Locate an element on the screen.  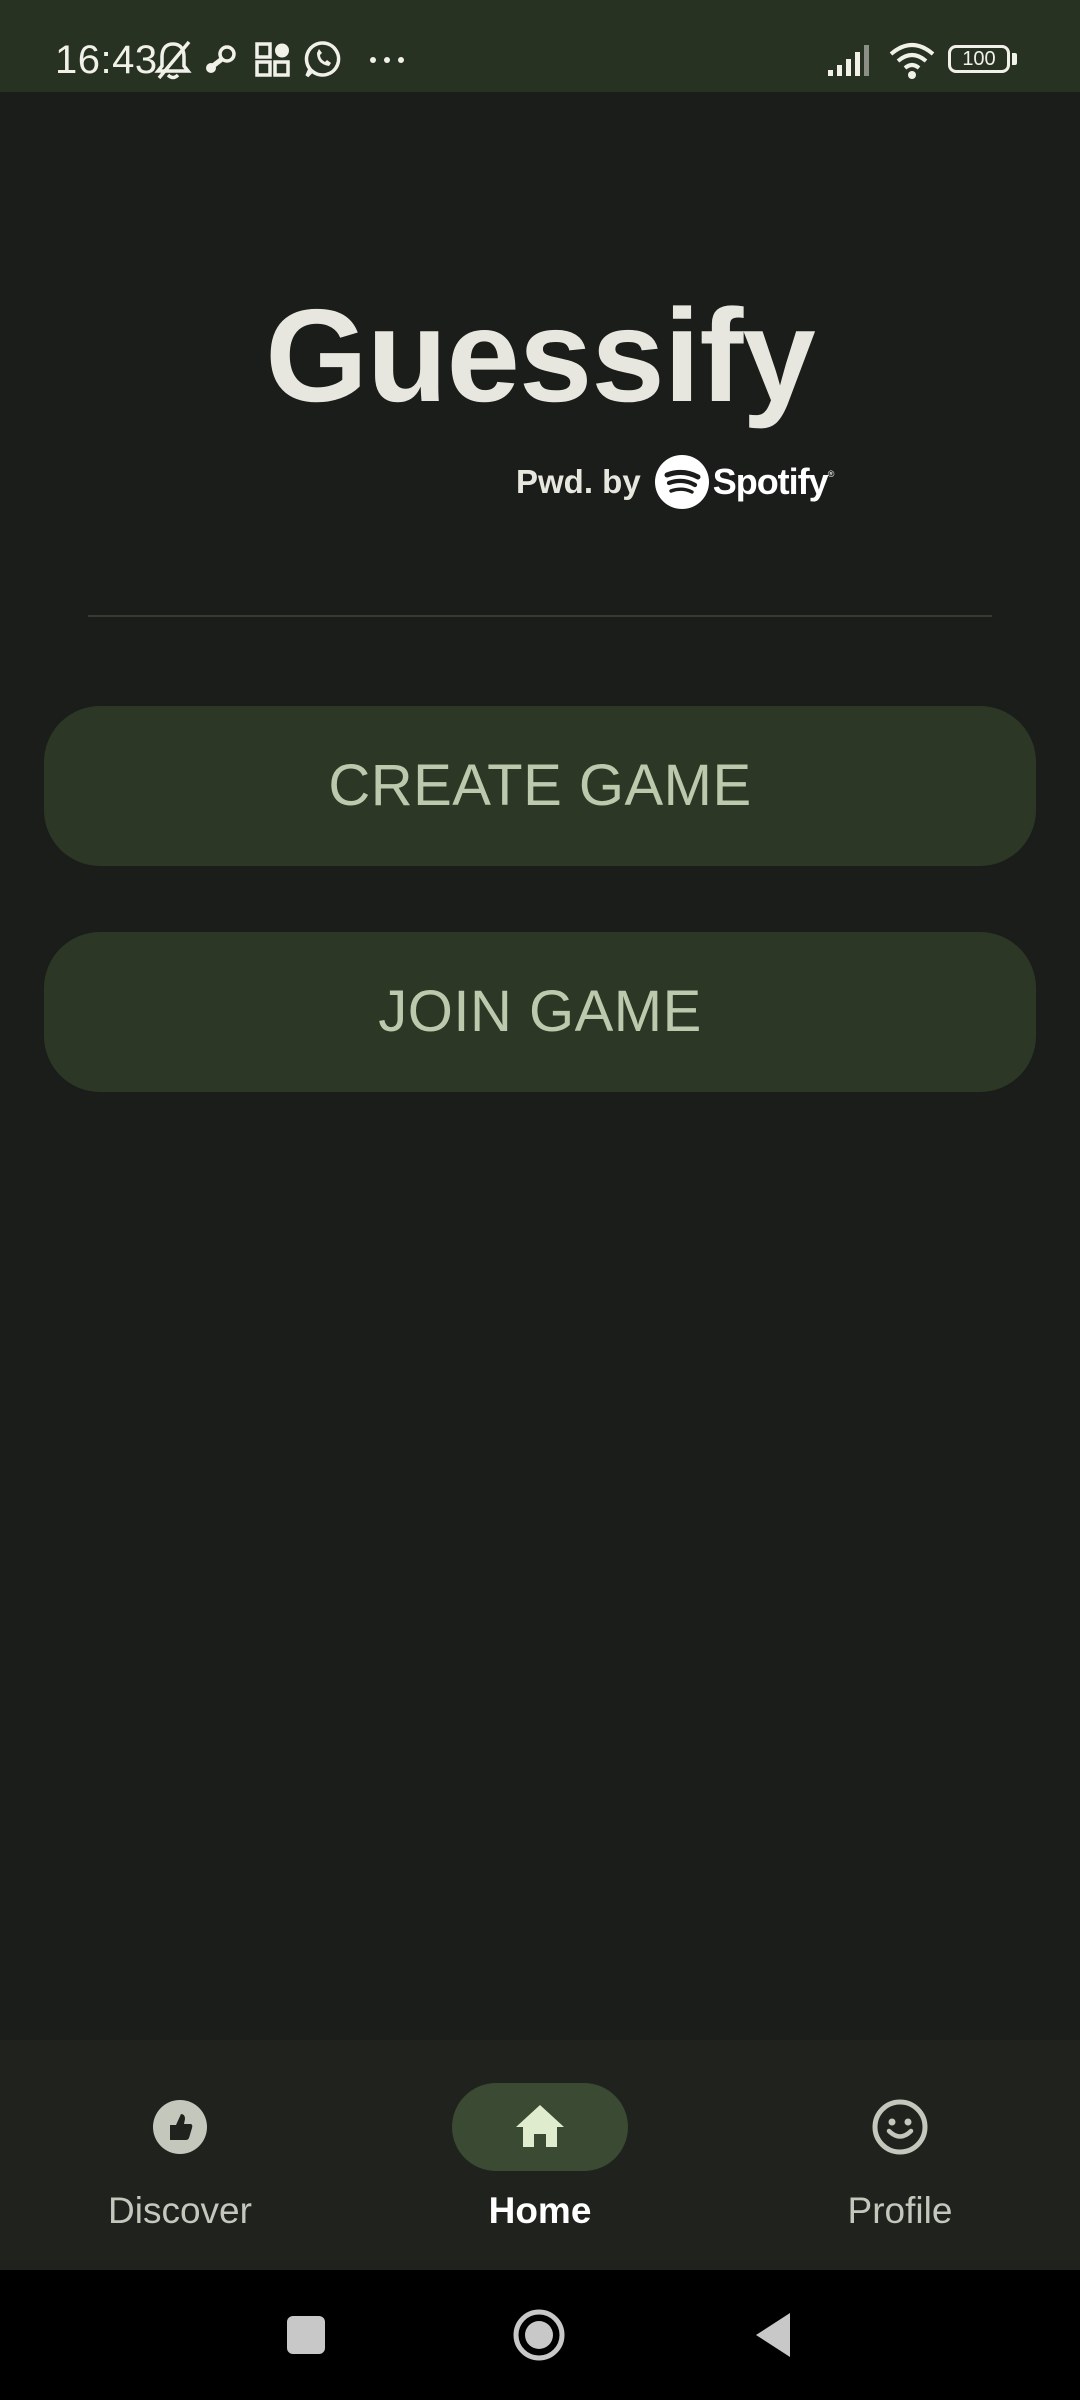
powered-by-row: Pwd. by Spotify ® is located at coordinates (675, 482).